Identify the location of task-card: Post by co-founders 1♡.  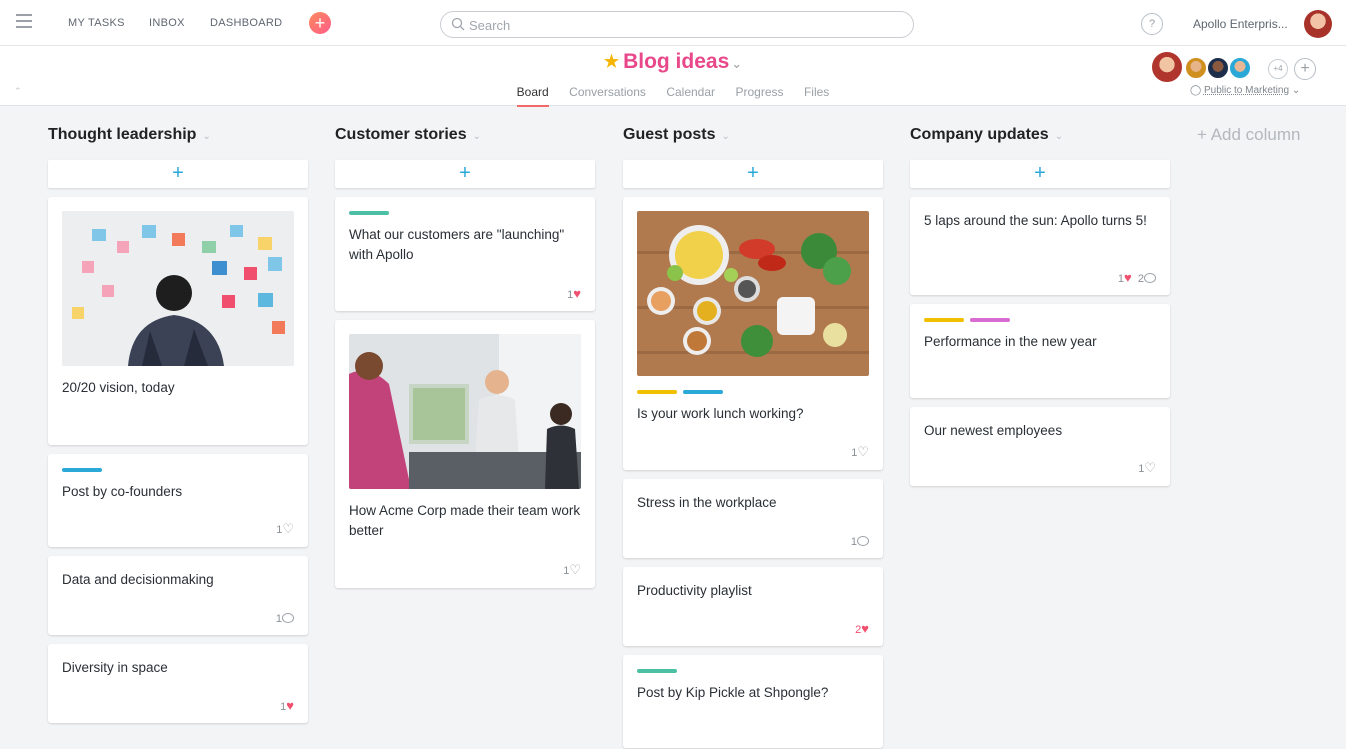
(178, 500).